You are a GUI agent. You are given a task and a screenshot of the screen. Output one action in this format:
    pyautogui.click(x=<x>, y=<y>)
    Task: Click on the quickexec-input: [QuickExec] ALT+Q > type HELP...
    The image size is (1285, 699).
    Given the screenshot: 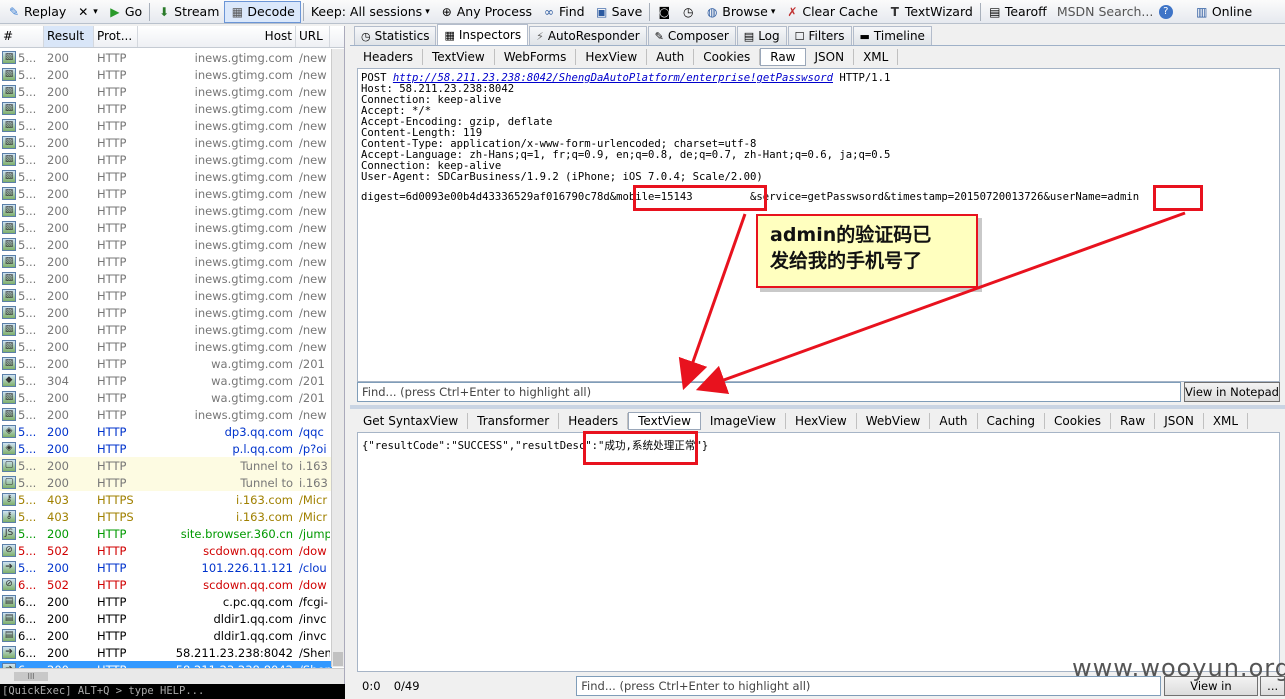 What is the action you would take?
    pyautogui.click(x=172, y=691)
    